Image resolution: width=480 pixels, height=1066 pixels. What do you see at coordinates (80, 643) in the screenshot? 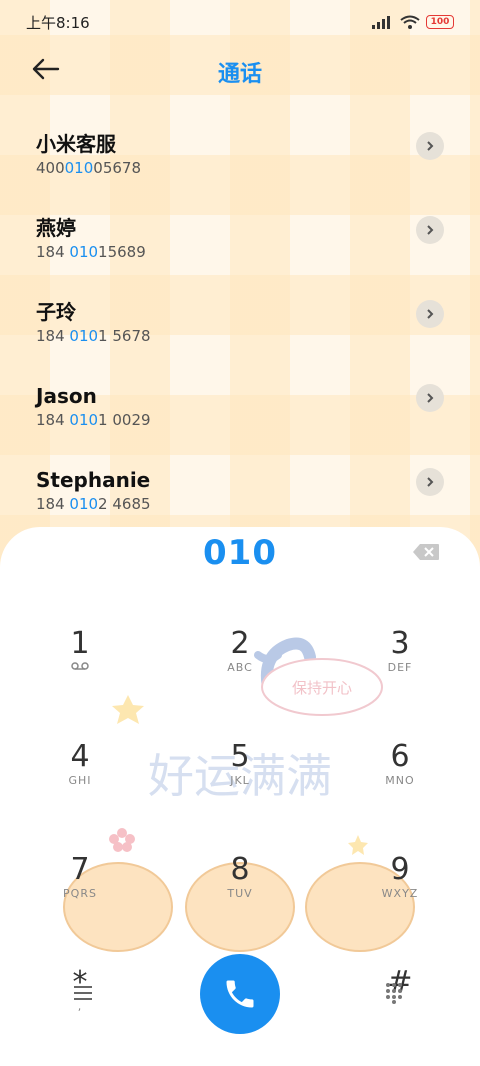
I see `dial-key-digit: 1` at bounding box center [80, 643].